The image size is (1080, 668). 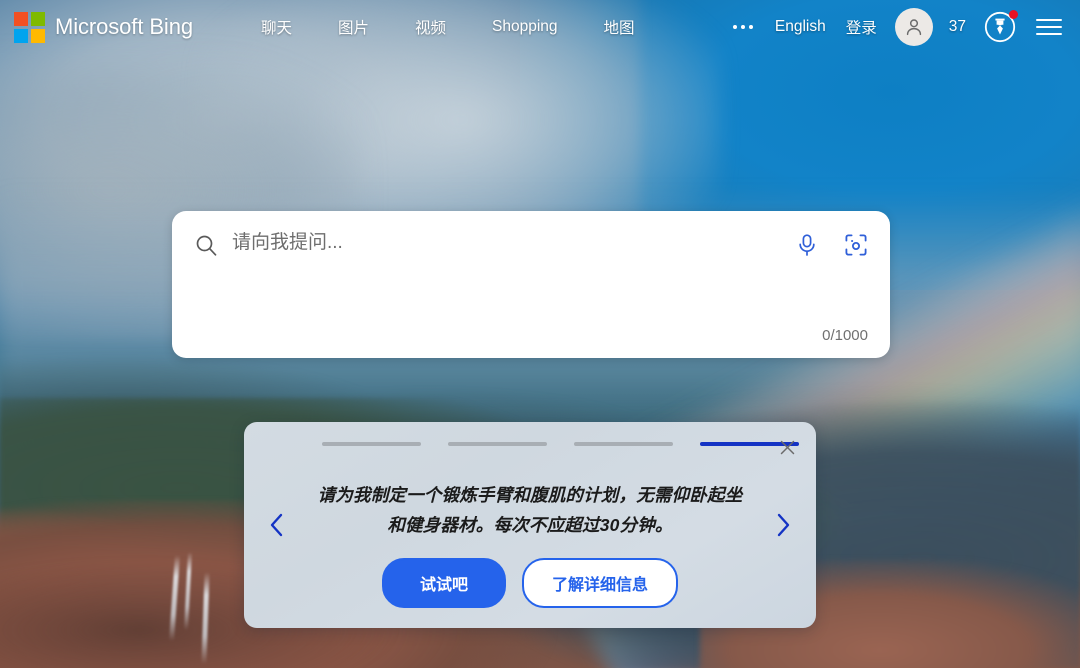 What do you see at coordinates (787, 447) in the screenshot?
I see `close-icon` at bounding box center [787, 447].